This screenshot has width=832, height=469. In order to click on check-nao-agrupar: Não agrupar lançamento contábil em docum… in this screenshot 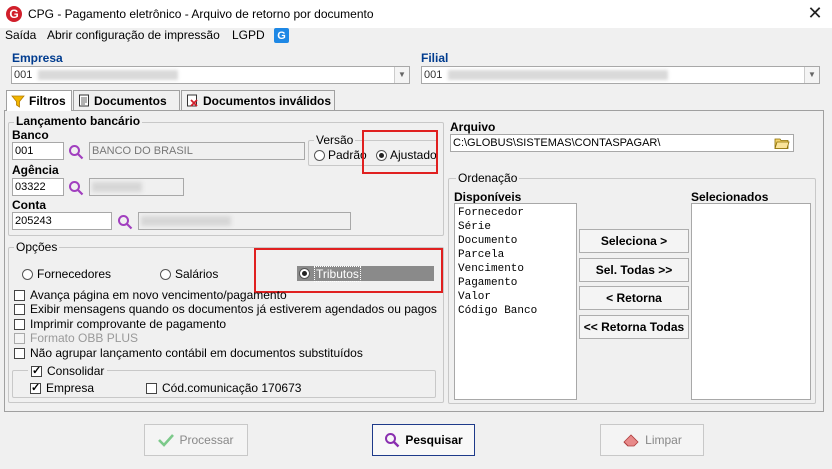, I will do `click(188, 353)`.